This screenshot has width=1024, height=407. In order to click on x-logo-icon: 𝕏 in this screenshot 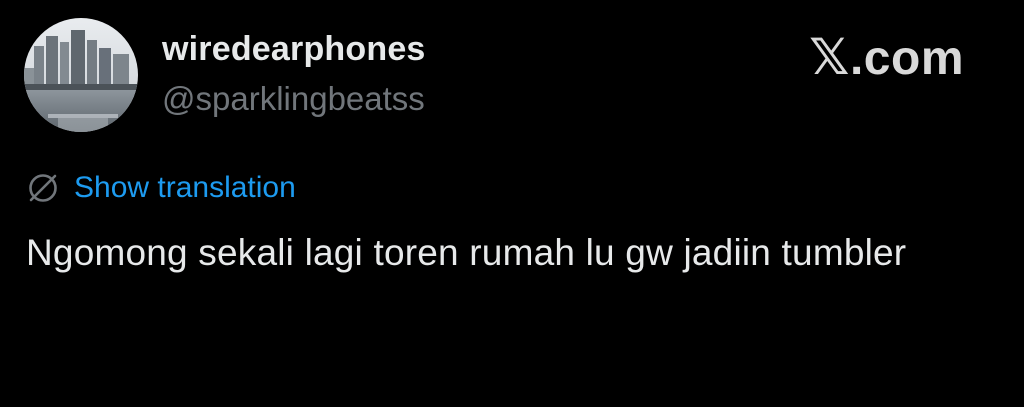, I will do `click(829, 57)`.